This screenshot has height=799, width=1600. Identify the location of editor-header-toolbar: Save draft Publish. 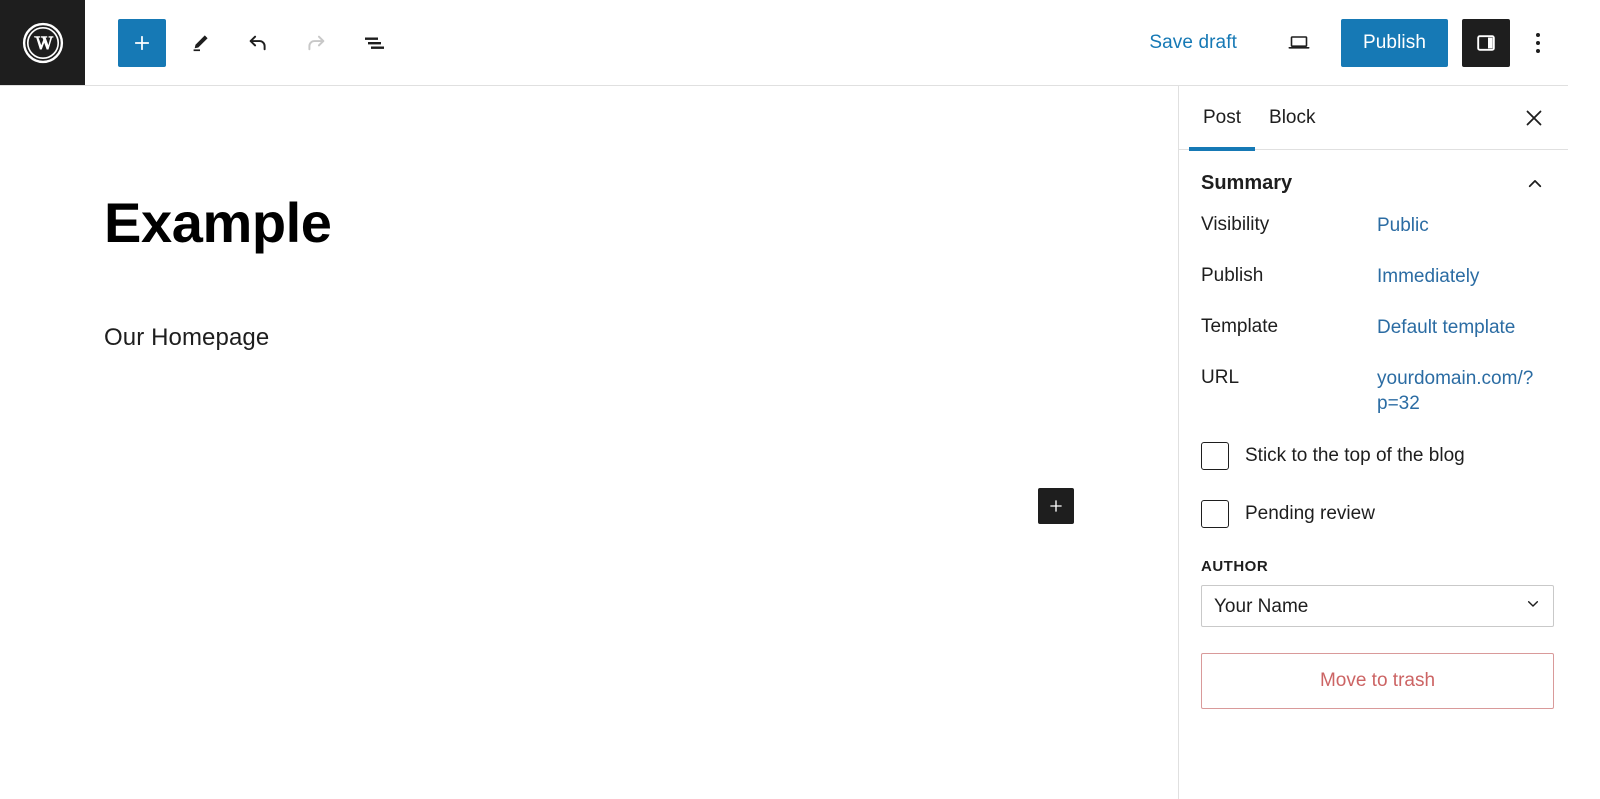
(784, 43).